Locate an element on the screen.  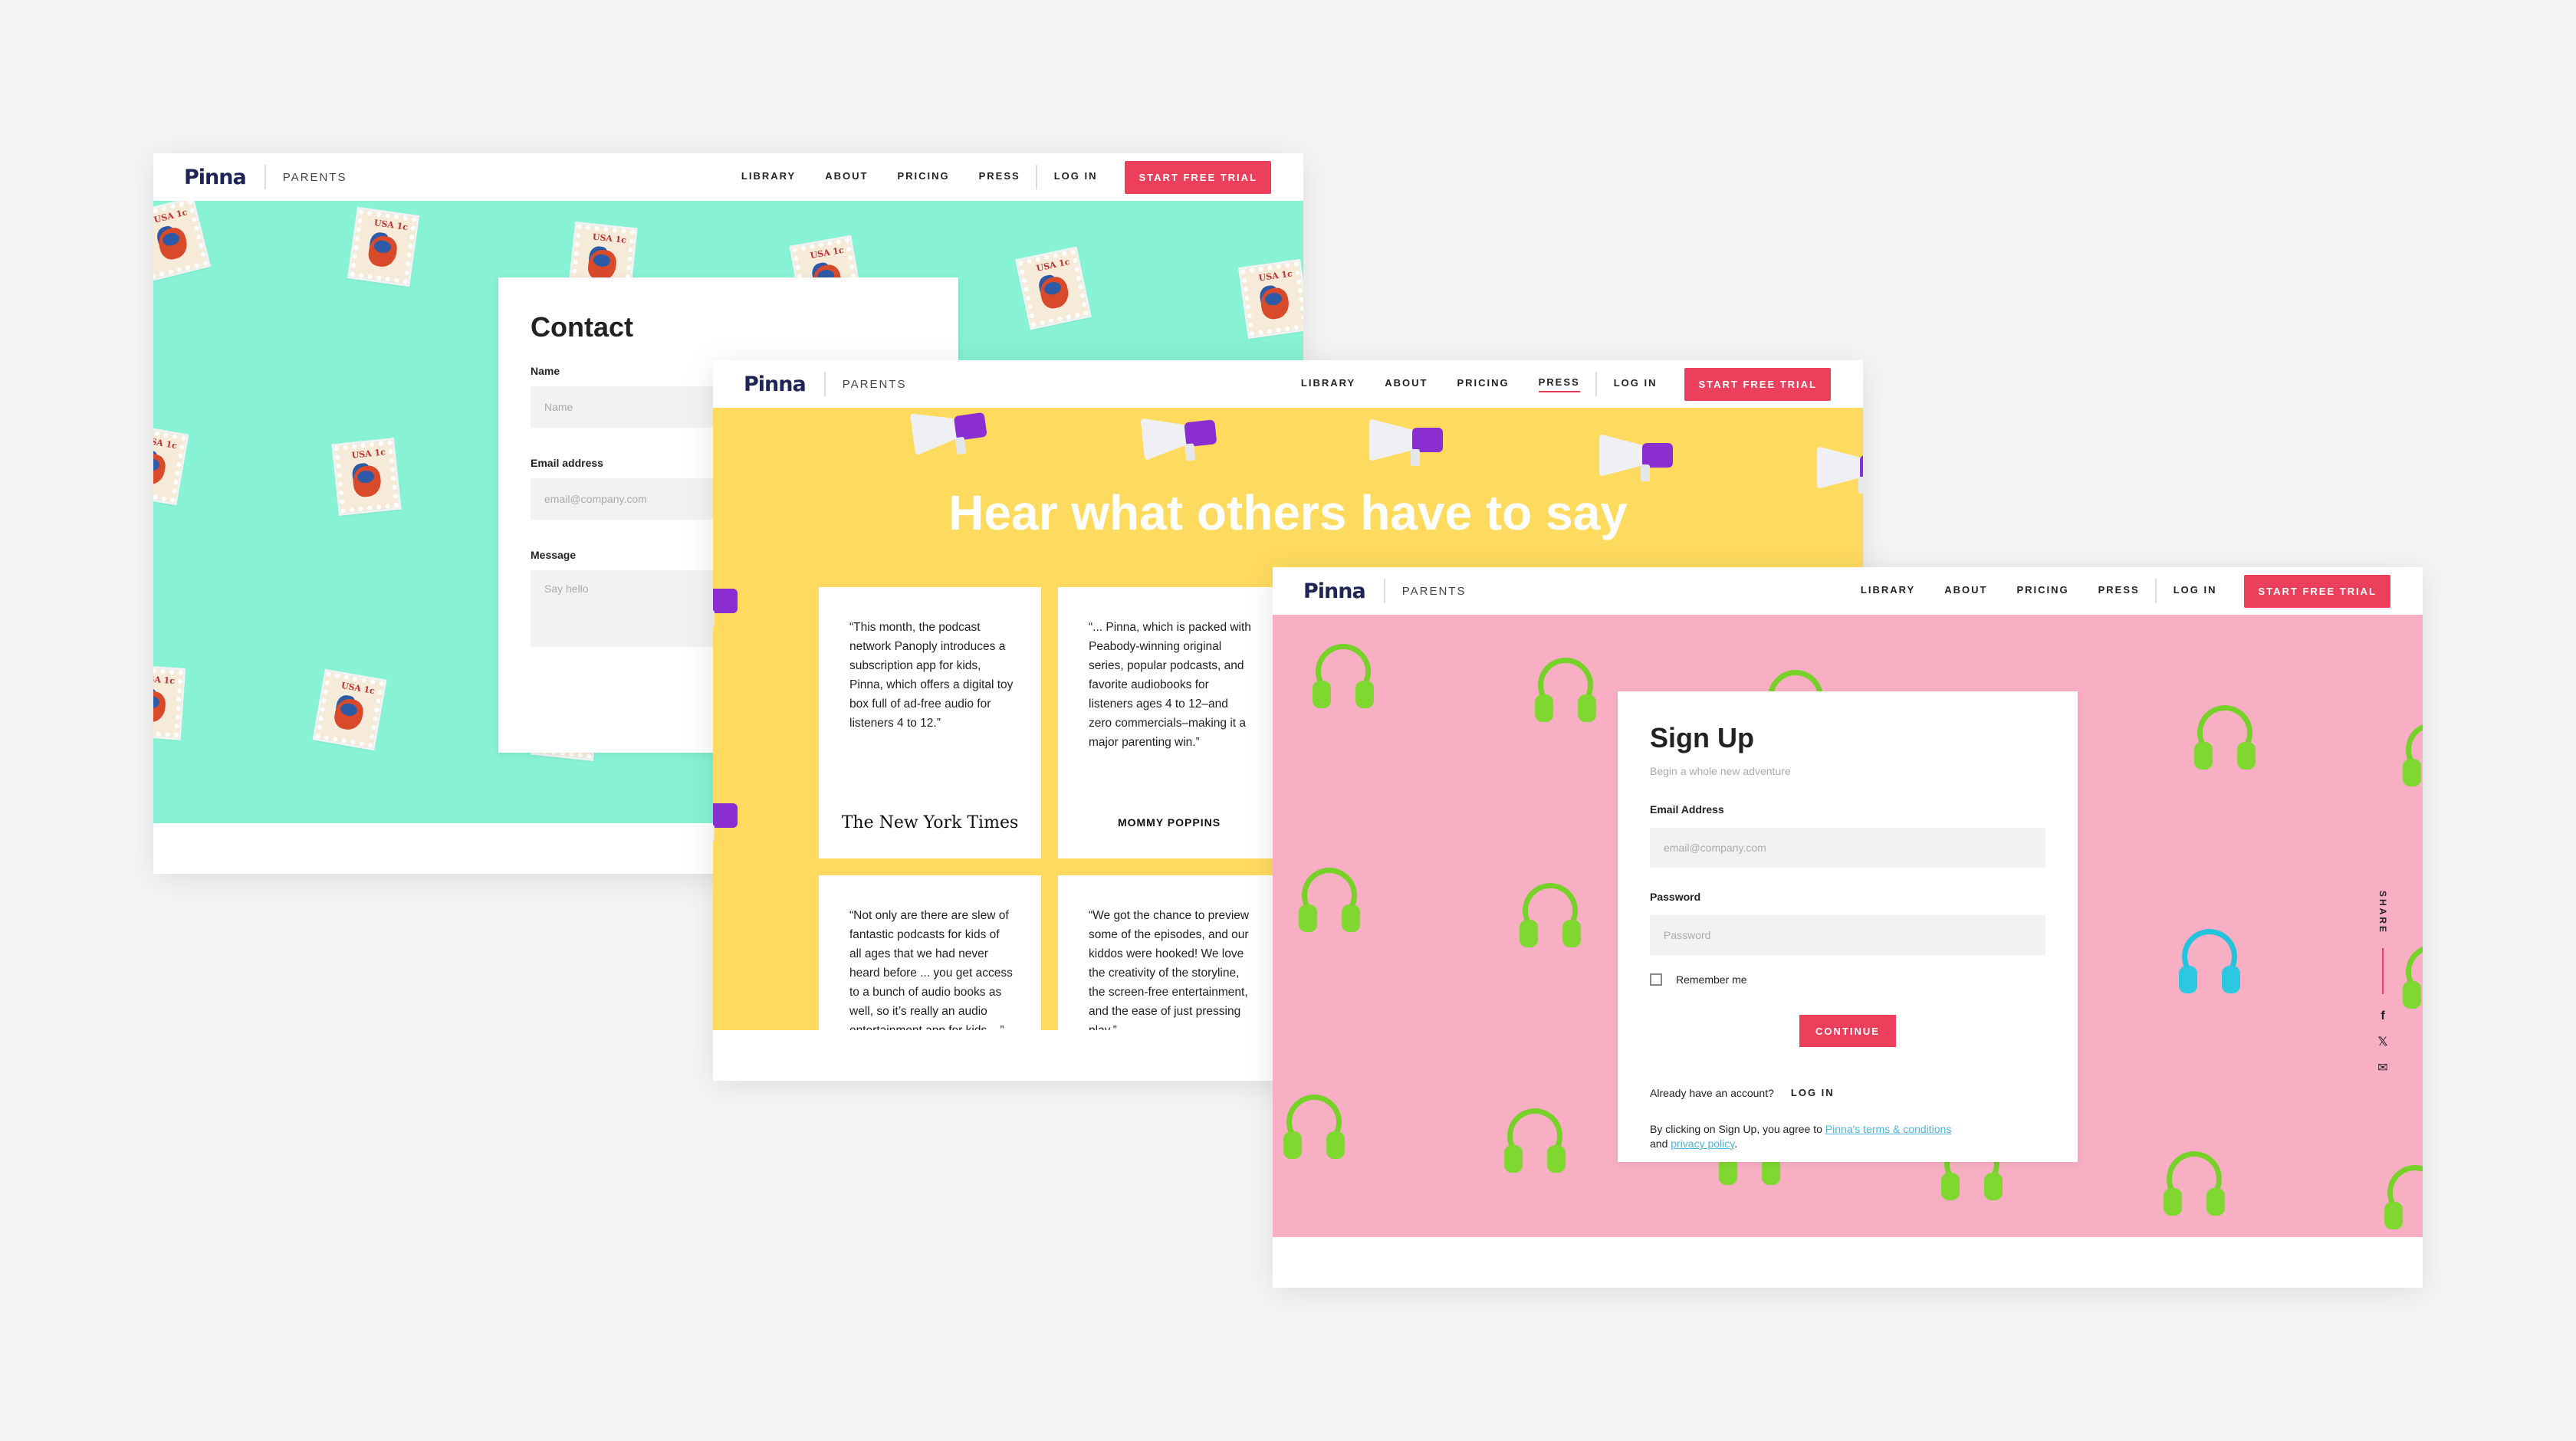
already-account-text: Already have an account? is located at coordinates (1712, 1093).